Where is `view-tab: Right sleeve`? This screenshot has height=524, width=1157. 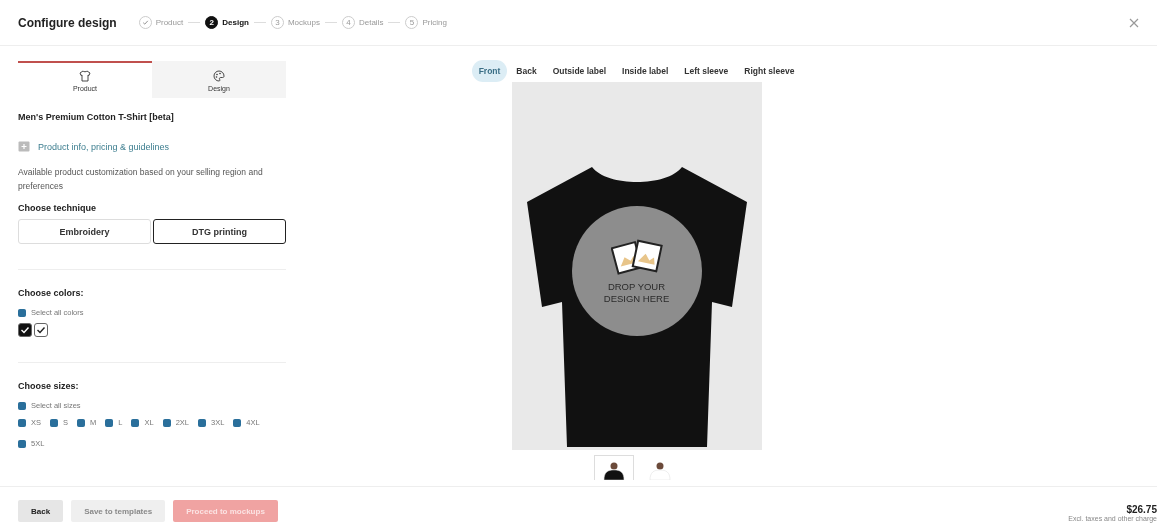
view-tab: Right sleeve is located at coordinates (769, 71).